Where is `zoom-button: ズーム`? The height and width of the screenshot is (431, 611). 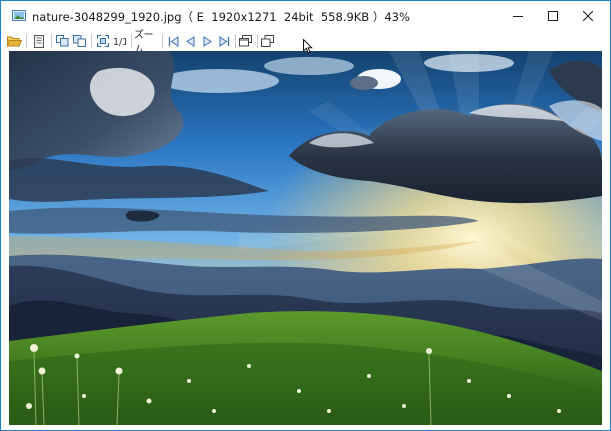
zoom-button: ズーム is located at coordinates (147, 43).